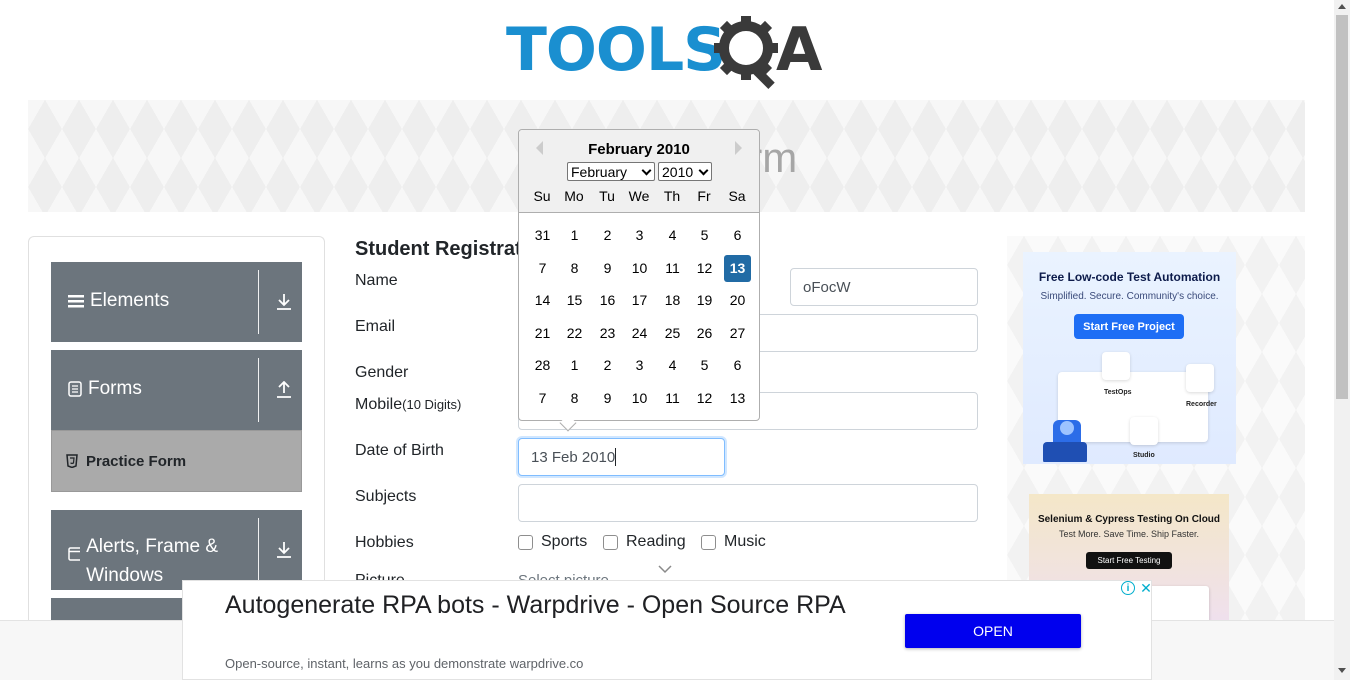 The width and height of the screenshot is (1350, 680). What do you see at coordinates (1118, 392) in the screenshot?
I see `ad-label: TestOps` at bounding box center [1118, 392].